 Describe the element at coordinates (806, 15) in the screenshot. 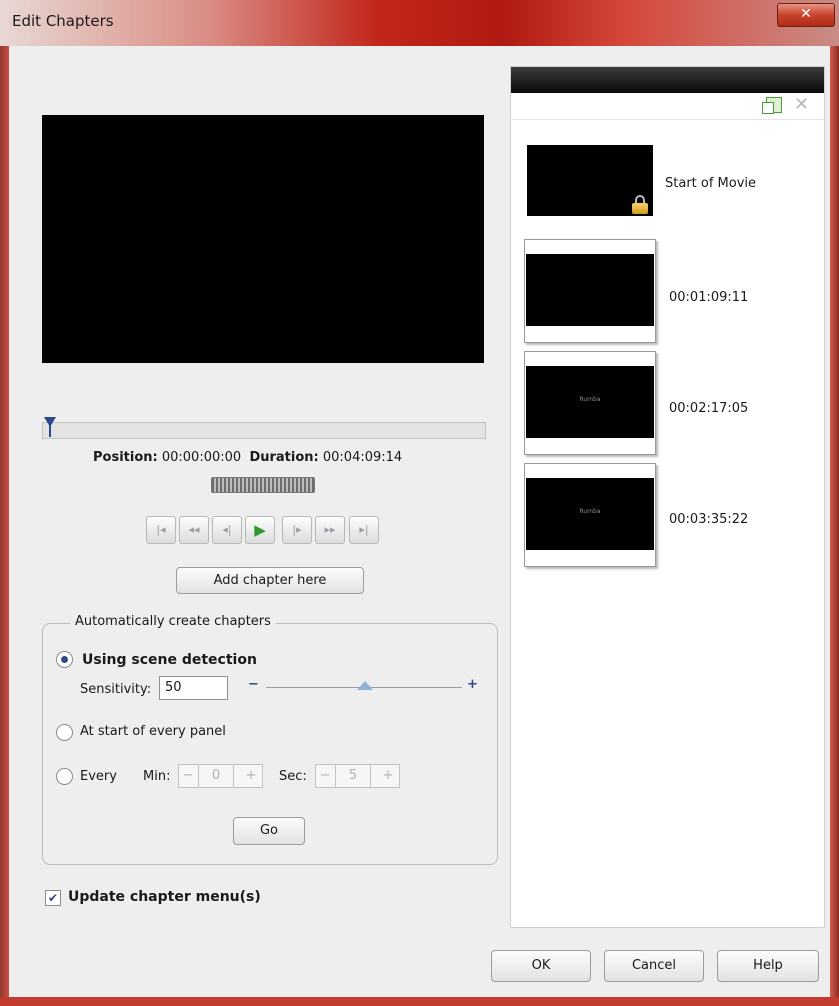

I see `close-button: ✕` at that location.